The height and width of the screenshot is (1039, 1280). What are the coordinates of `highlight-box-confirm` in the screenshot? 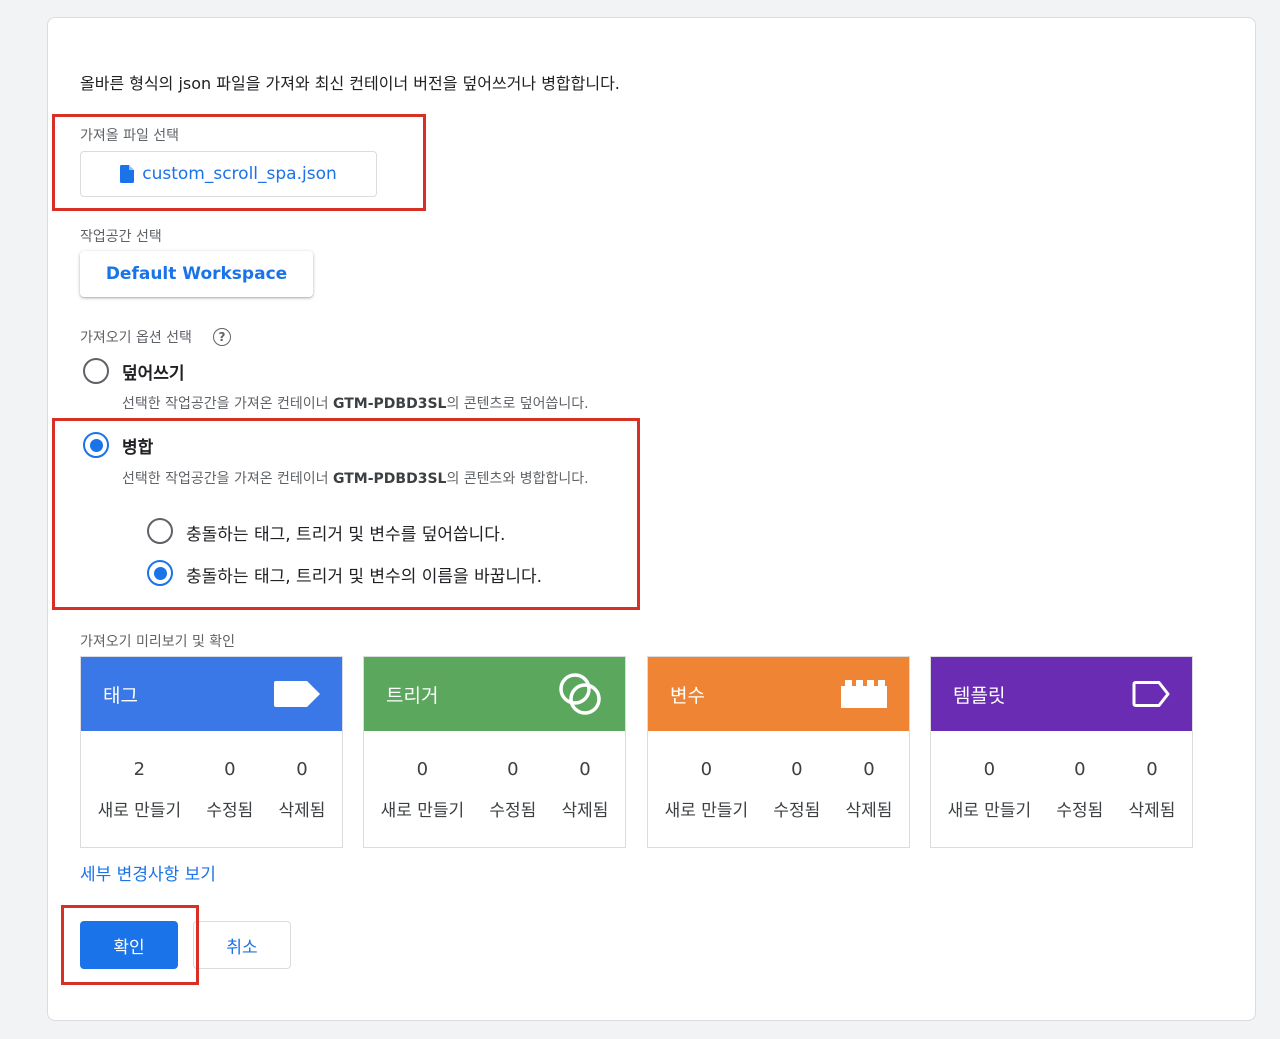 It's located at (130, 945).